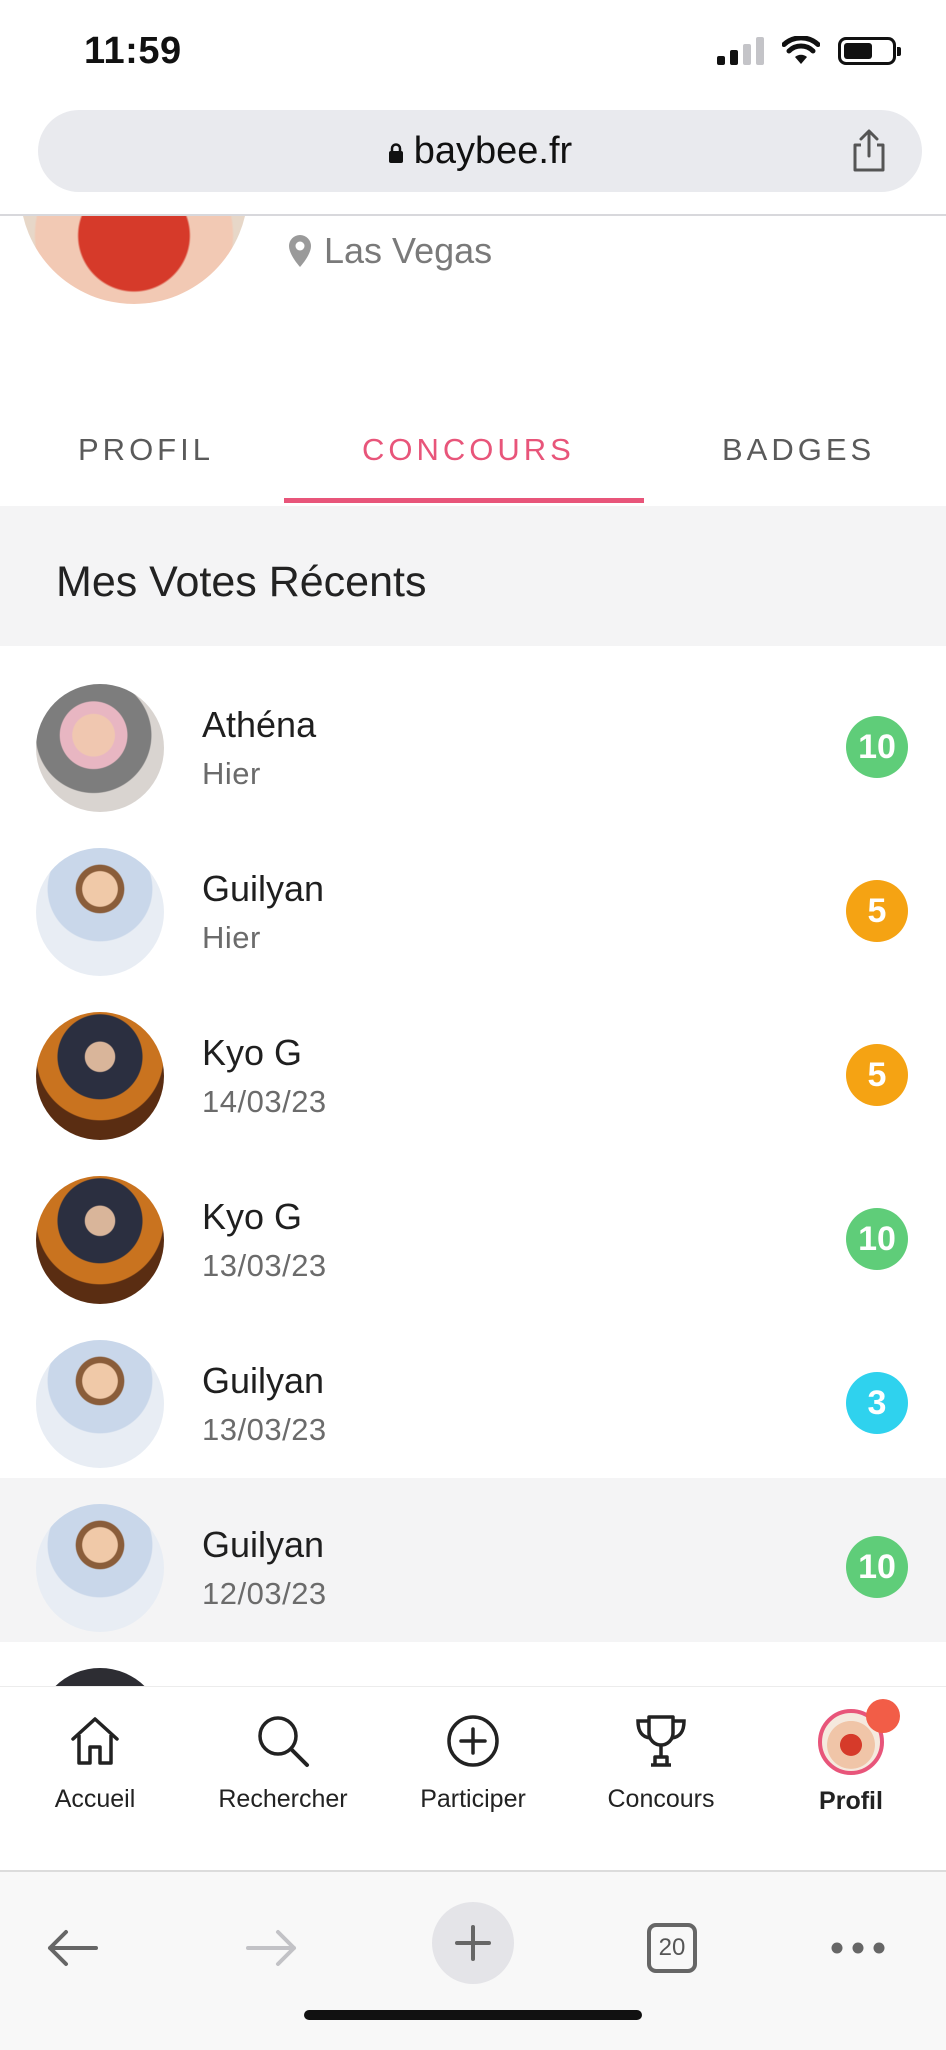  I want to click on vote-name: Athéna, so click(259, 724).